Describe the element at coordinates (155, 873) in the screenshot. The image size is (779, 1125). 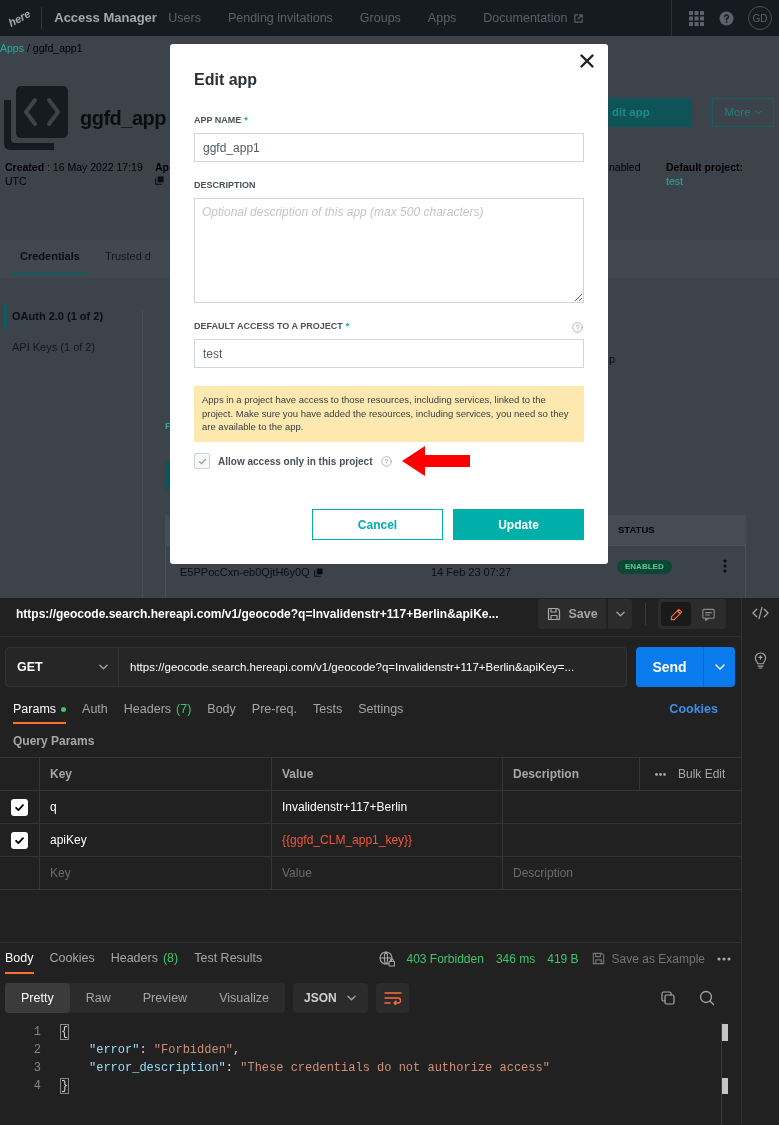
I see `key-field: Key` at that location.